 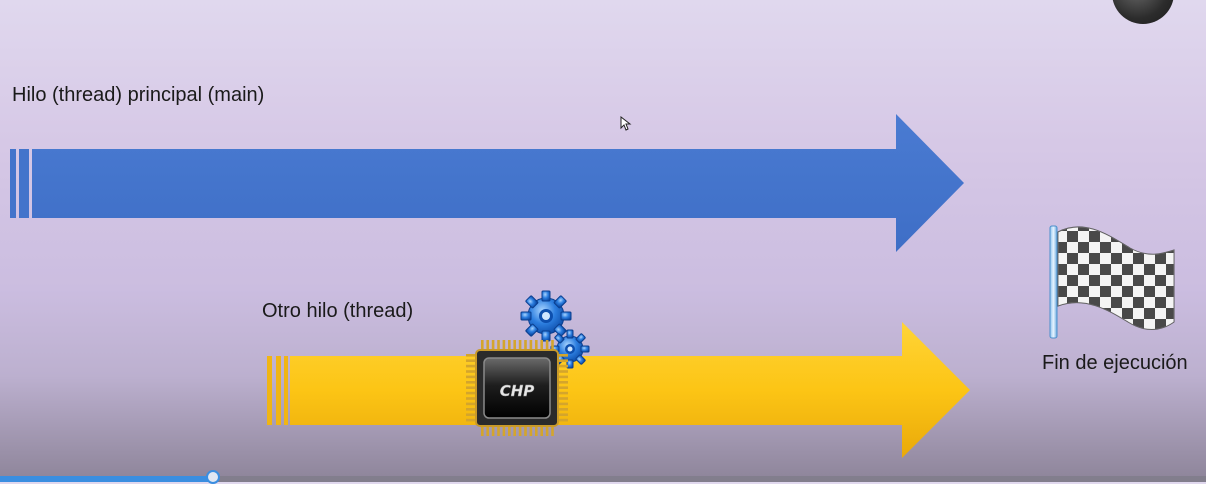 I want to click on mouse-cursor-icon, so click(x=626, y=123).